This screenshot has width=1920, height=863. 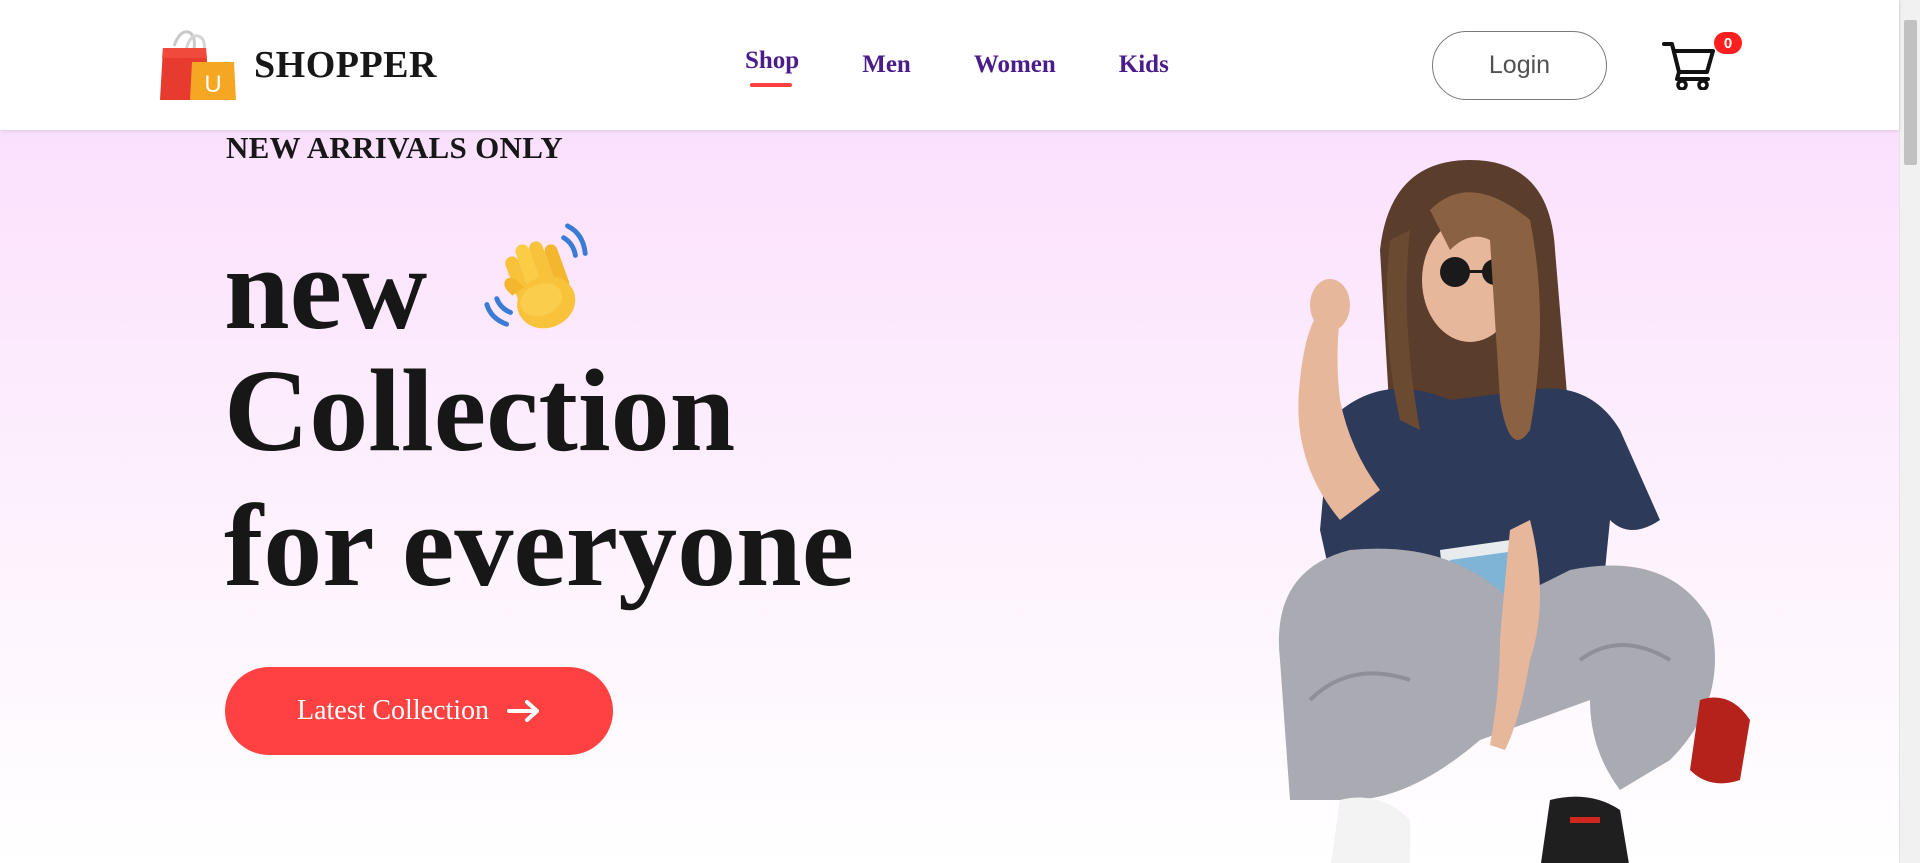 What do you see at coordinates (345, 65) in the screenshot?
I see `brand-name: SHOPPER` at bounding box center [345, 65].